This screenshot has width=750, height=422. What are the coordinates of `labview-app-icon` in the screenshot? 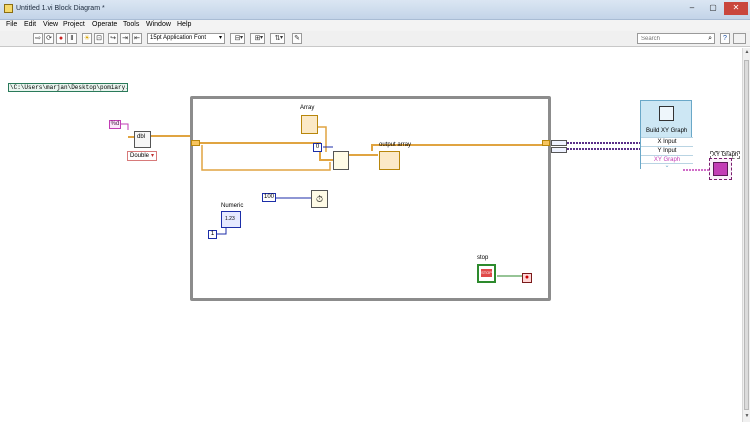 It's located at (8, 8).